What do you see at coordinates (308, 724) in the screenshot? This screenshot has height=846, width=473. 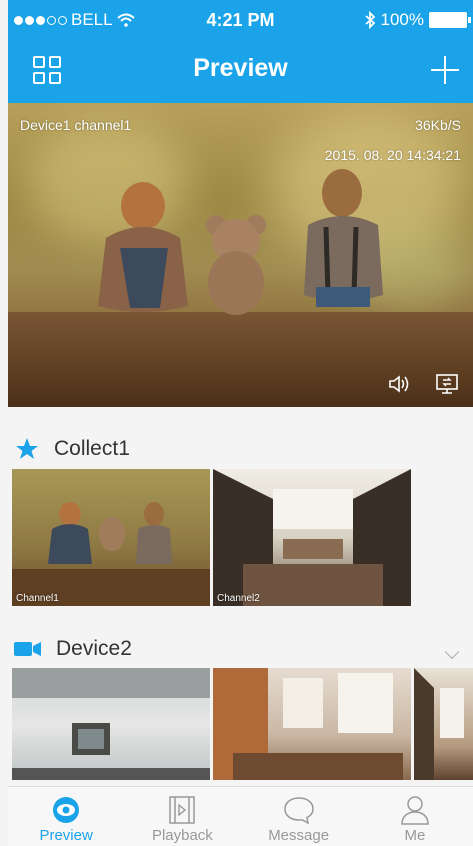 I see `scene-dining-thumb` at bounding box center [308, 724].